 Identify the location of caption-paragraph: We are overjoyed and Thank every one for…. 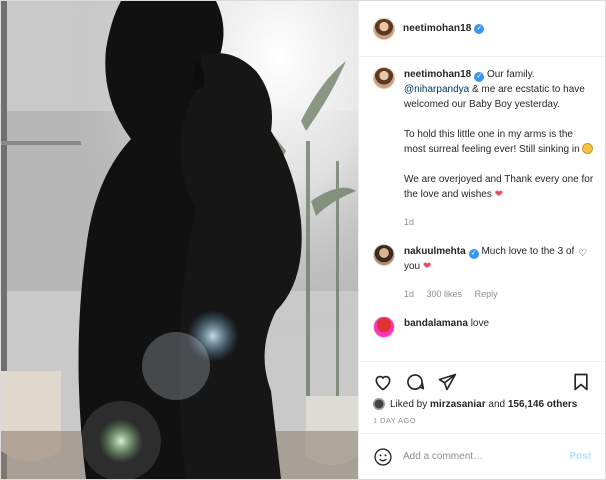
(499, 187).